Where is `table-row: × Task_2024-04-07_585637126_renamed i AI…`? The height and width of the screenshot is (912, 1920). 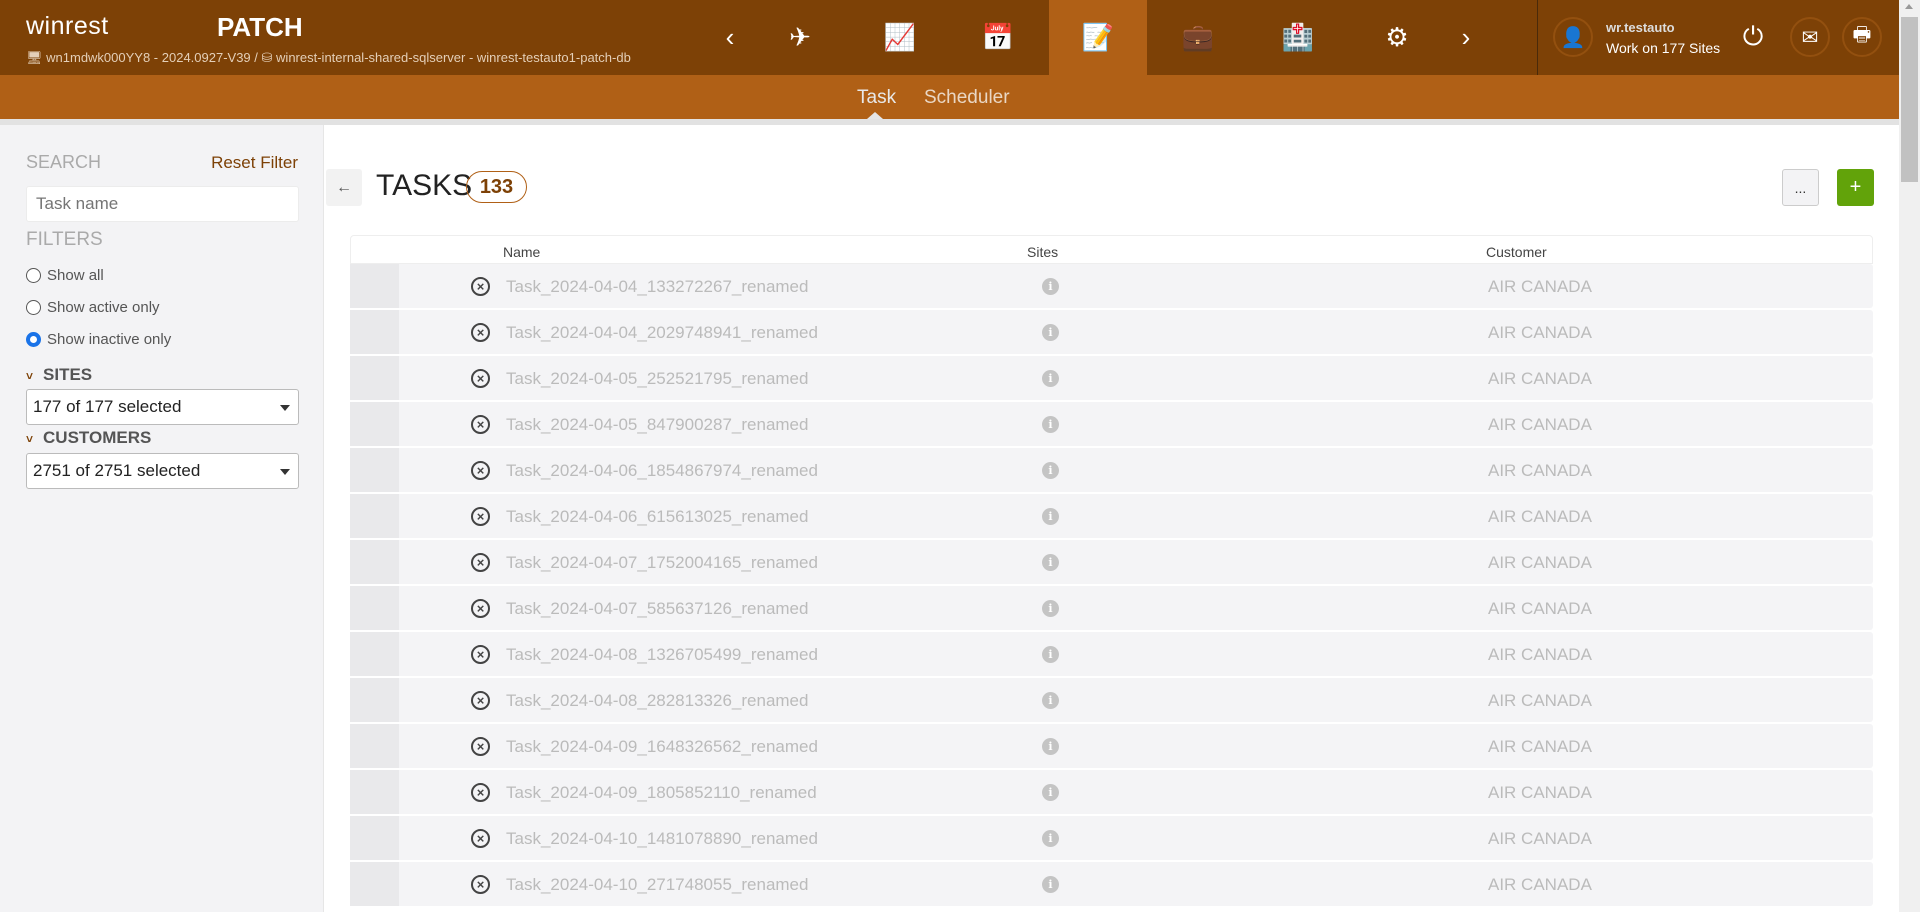 table-row: × Task_2024-04-07_585637126_renamed i AI… is located at coordinates (1111, 608).